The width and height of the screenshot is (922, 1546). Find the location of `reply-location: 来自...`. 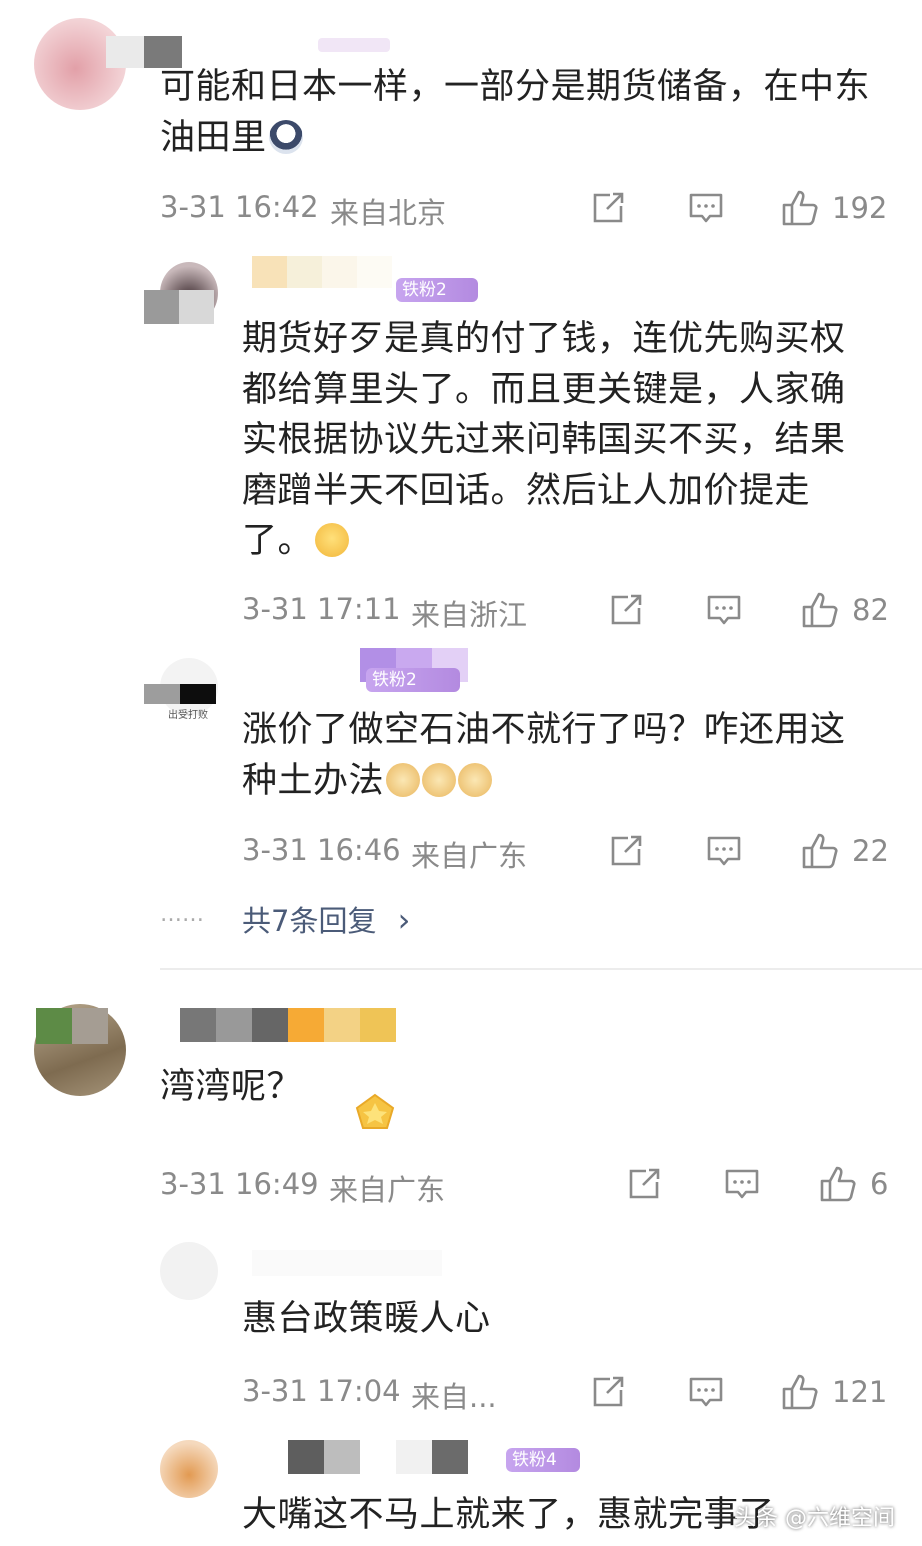

reply-location: 来自... is located at coordinates (454, 1397).